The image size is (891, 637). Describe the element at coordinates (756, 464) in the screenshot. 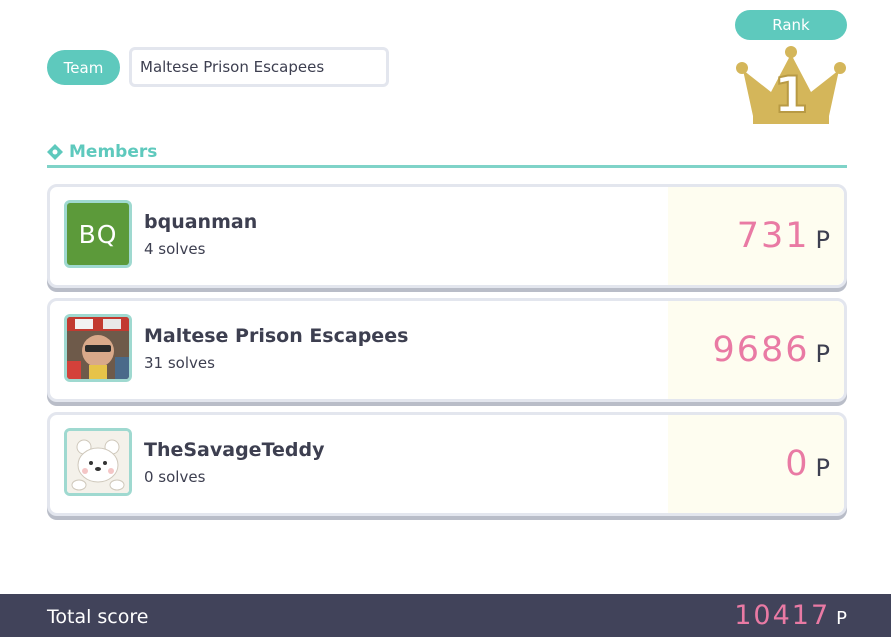

I see `member-score-box: 0 P` at that location.